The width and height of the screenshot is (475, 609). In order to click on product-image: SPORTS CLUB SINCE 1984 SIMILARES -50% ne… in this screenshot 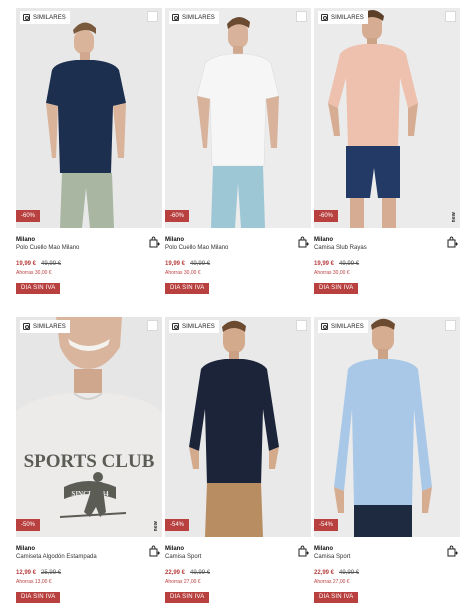, I will do `click(89, 427)`.